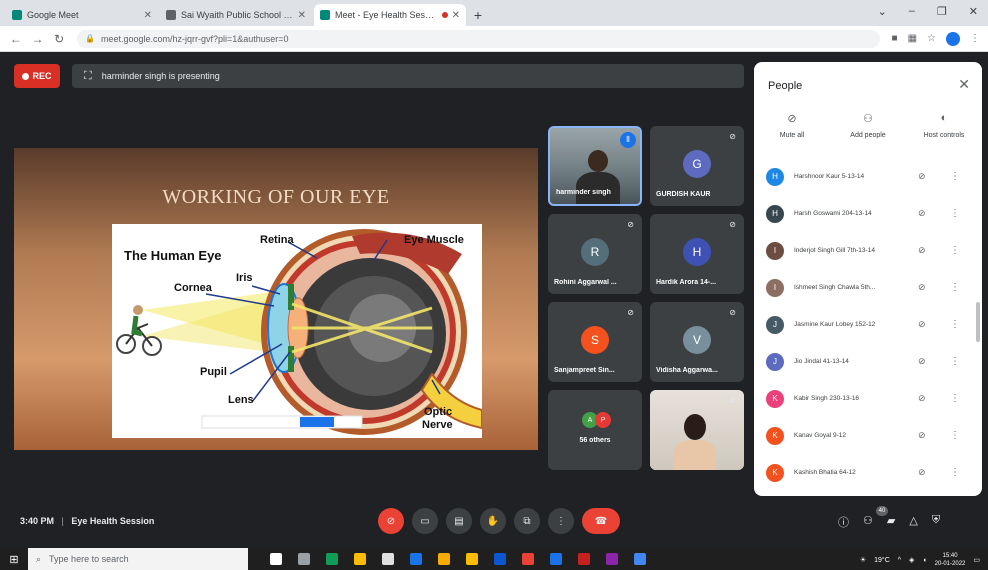 Image resolution: width=988 pixels, height=570 pixels. Describe the element at coordinates (16, 39) in the screenshot. I see `back-icon: ←` at that location.